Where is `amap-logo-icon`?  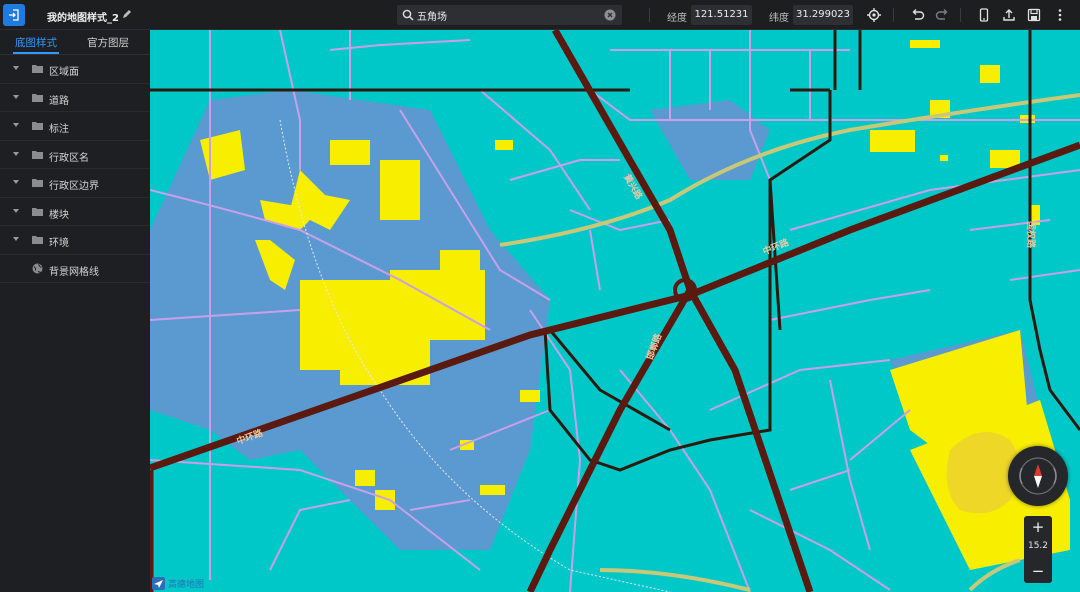
amap-logo-icon is located at coordinates (158, 583).